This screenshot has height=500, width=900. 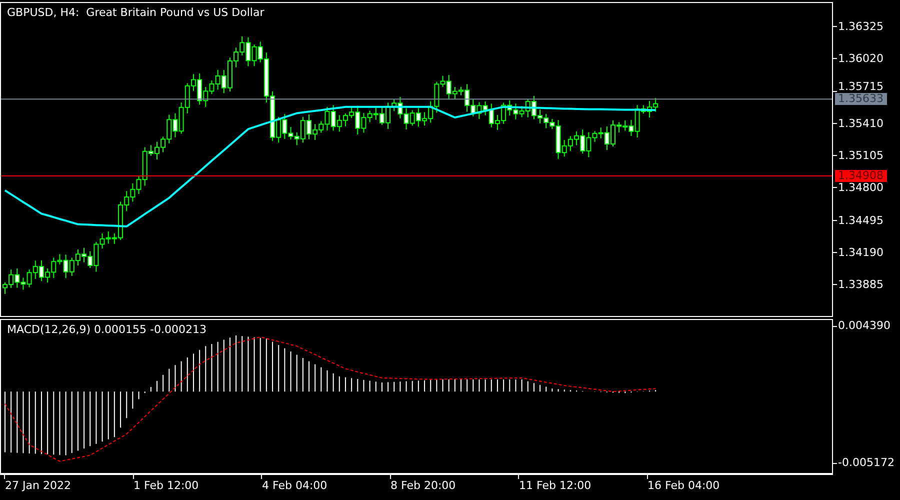 I want to click on time-label: 16 Feb 04:00, so click(x=684, y=485).